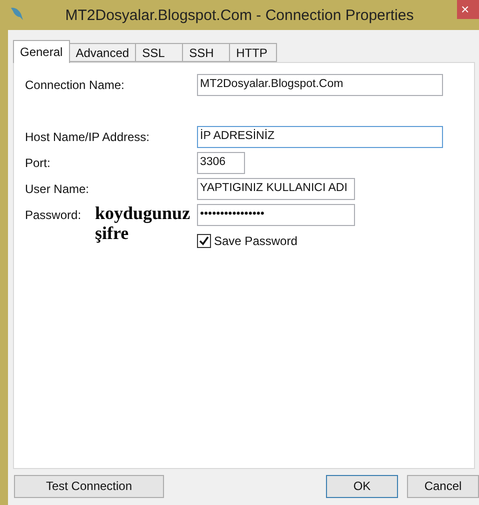  What do you see at coordinates (320, 85) in the screenshot?
I see `input-field: MT2Dosyalar.Blogspot.Com` at bounding box center [320, 85].